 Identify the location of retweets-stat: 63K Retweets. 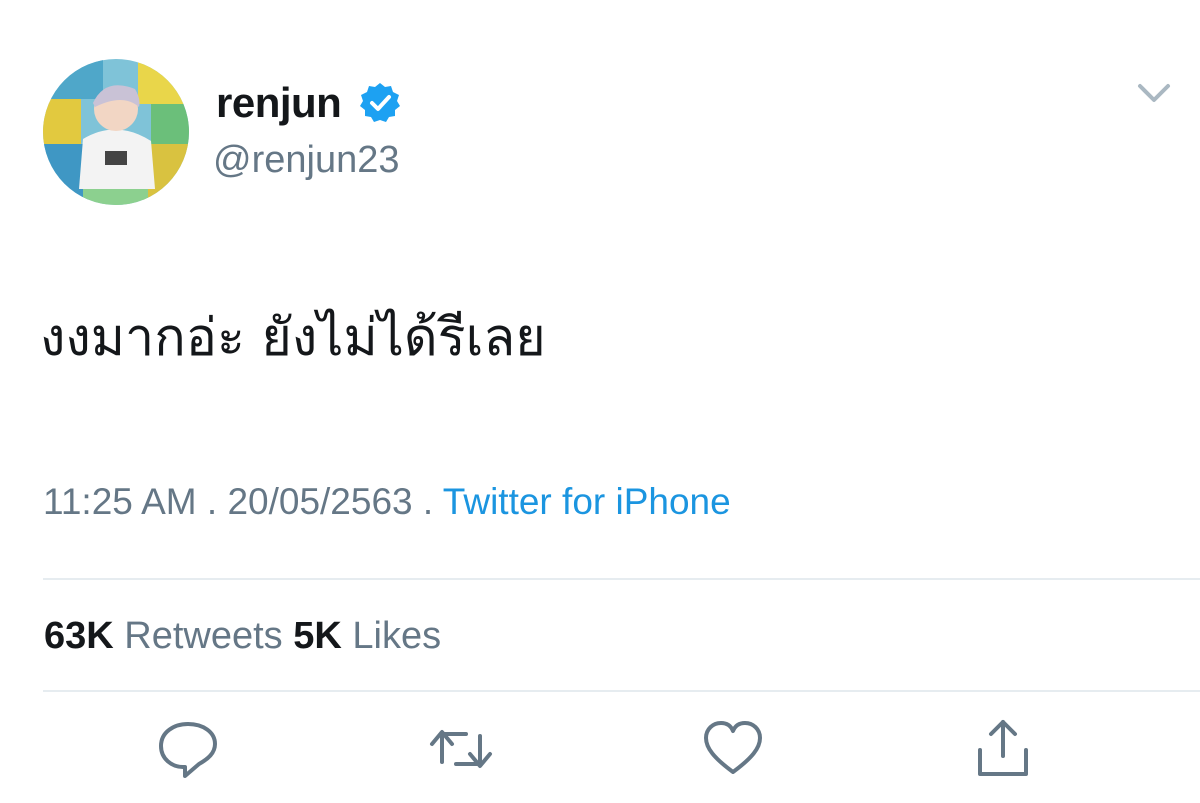
(163, 636).